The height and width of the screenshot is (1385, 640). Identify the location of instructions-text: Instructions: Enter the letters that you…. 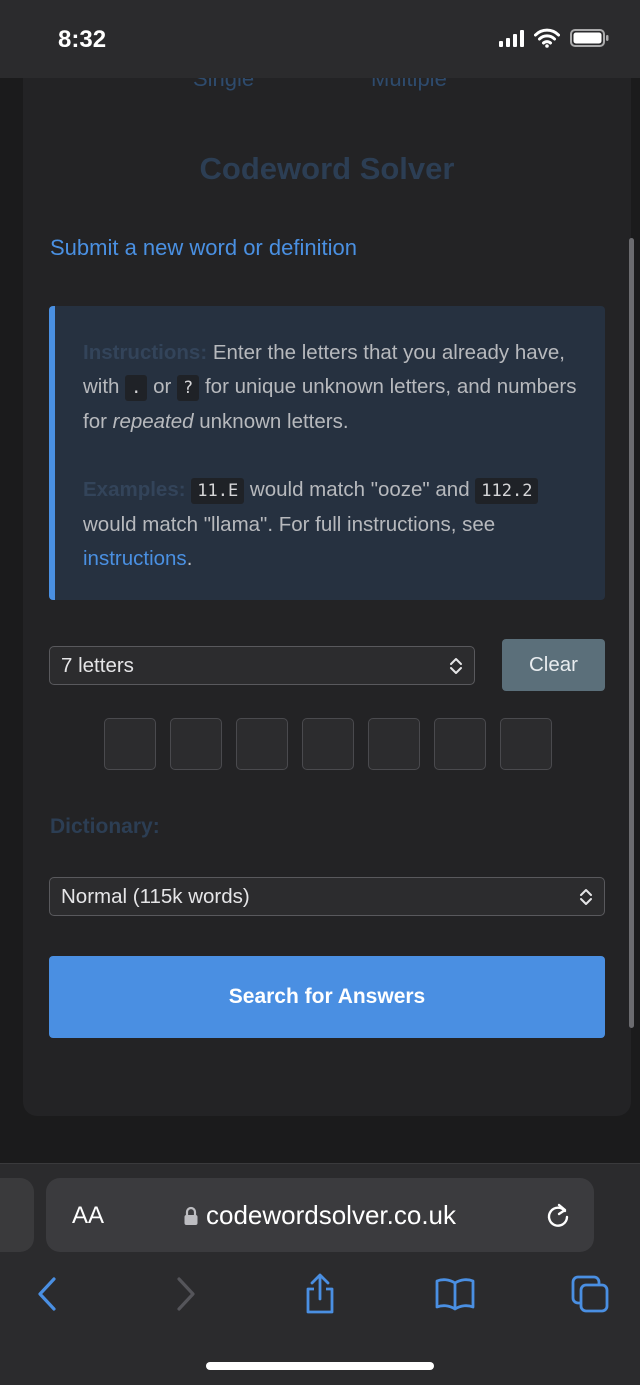
(331, 387).